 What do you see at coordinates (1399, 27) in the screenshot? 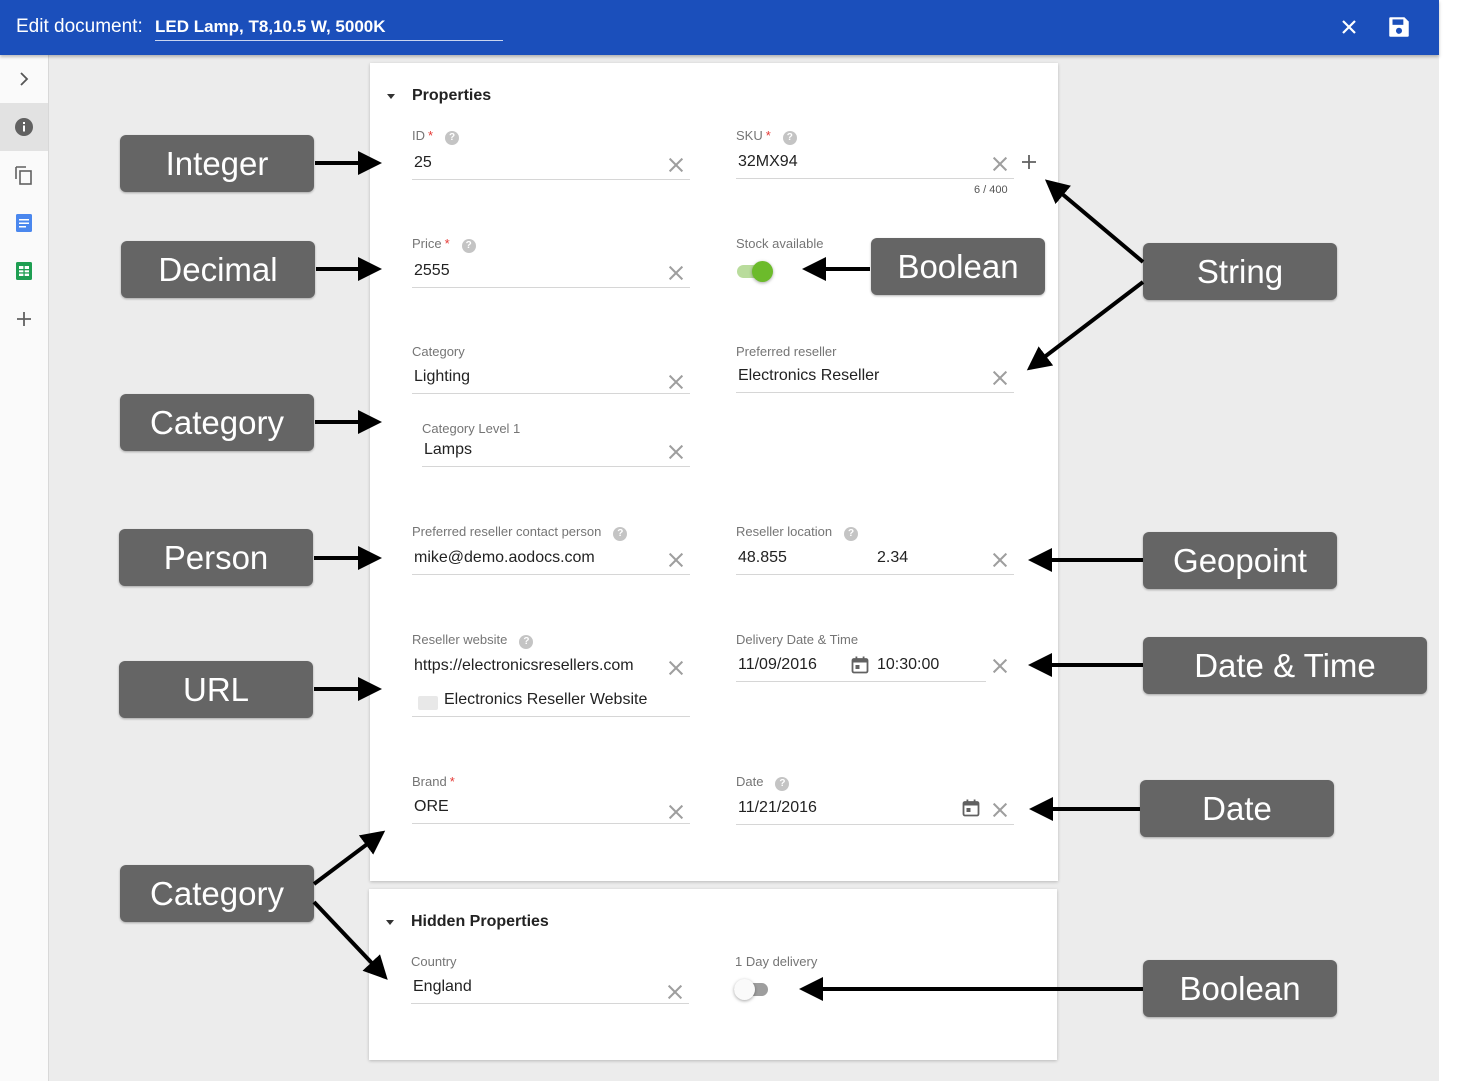
I see `save-icon` at bounding box center [1399, 27].